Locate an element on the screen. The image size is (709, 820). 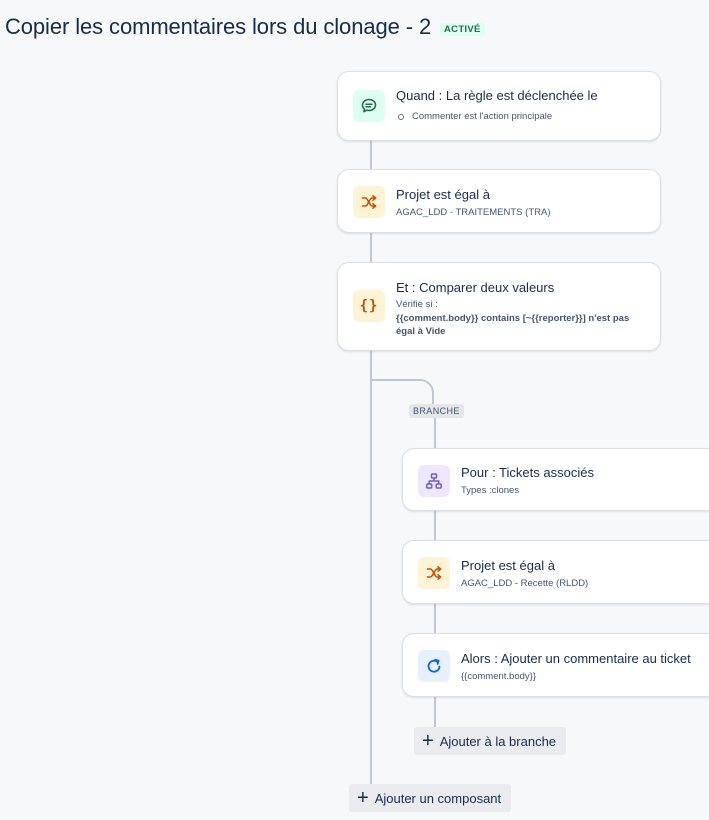
add-to-branch-button: + Ajouter à la branche is located at coordinates (490, 741).